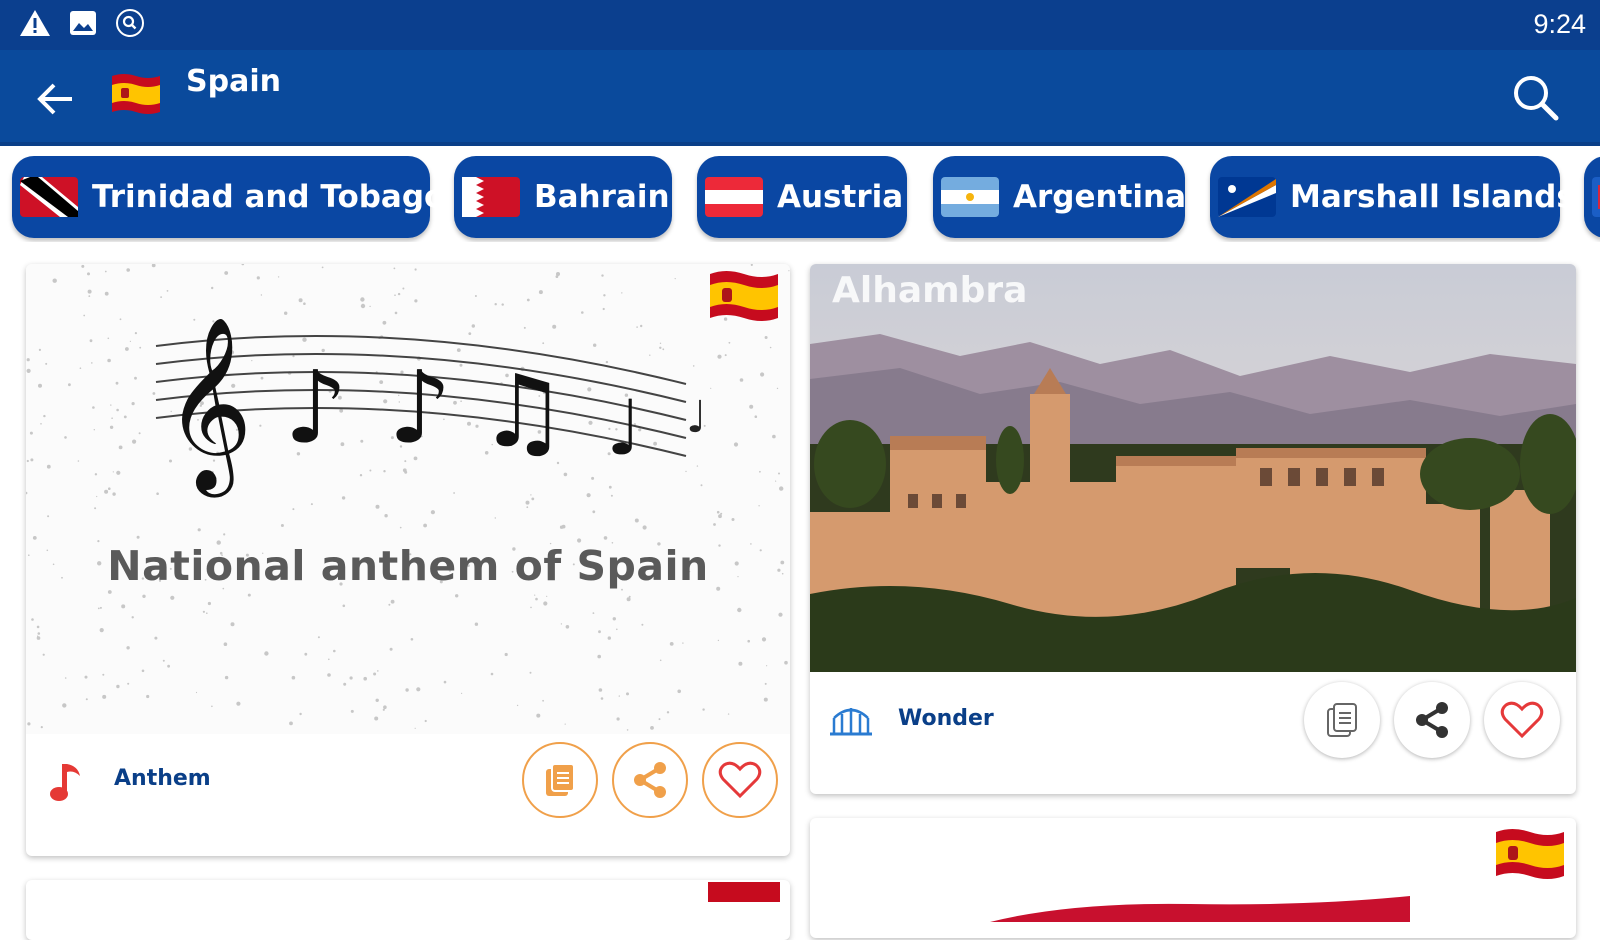 This screenshot has width=1600, height=940. I want to click on arrow-left-icon, so click(54, 99).